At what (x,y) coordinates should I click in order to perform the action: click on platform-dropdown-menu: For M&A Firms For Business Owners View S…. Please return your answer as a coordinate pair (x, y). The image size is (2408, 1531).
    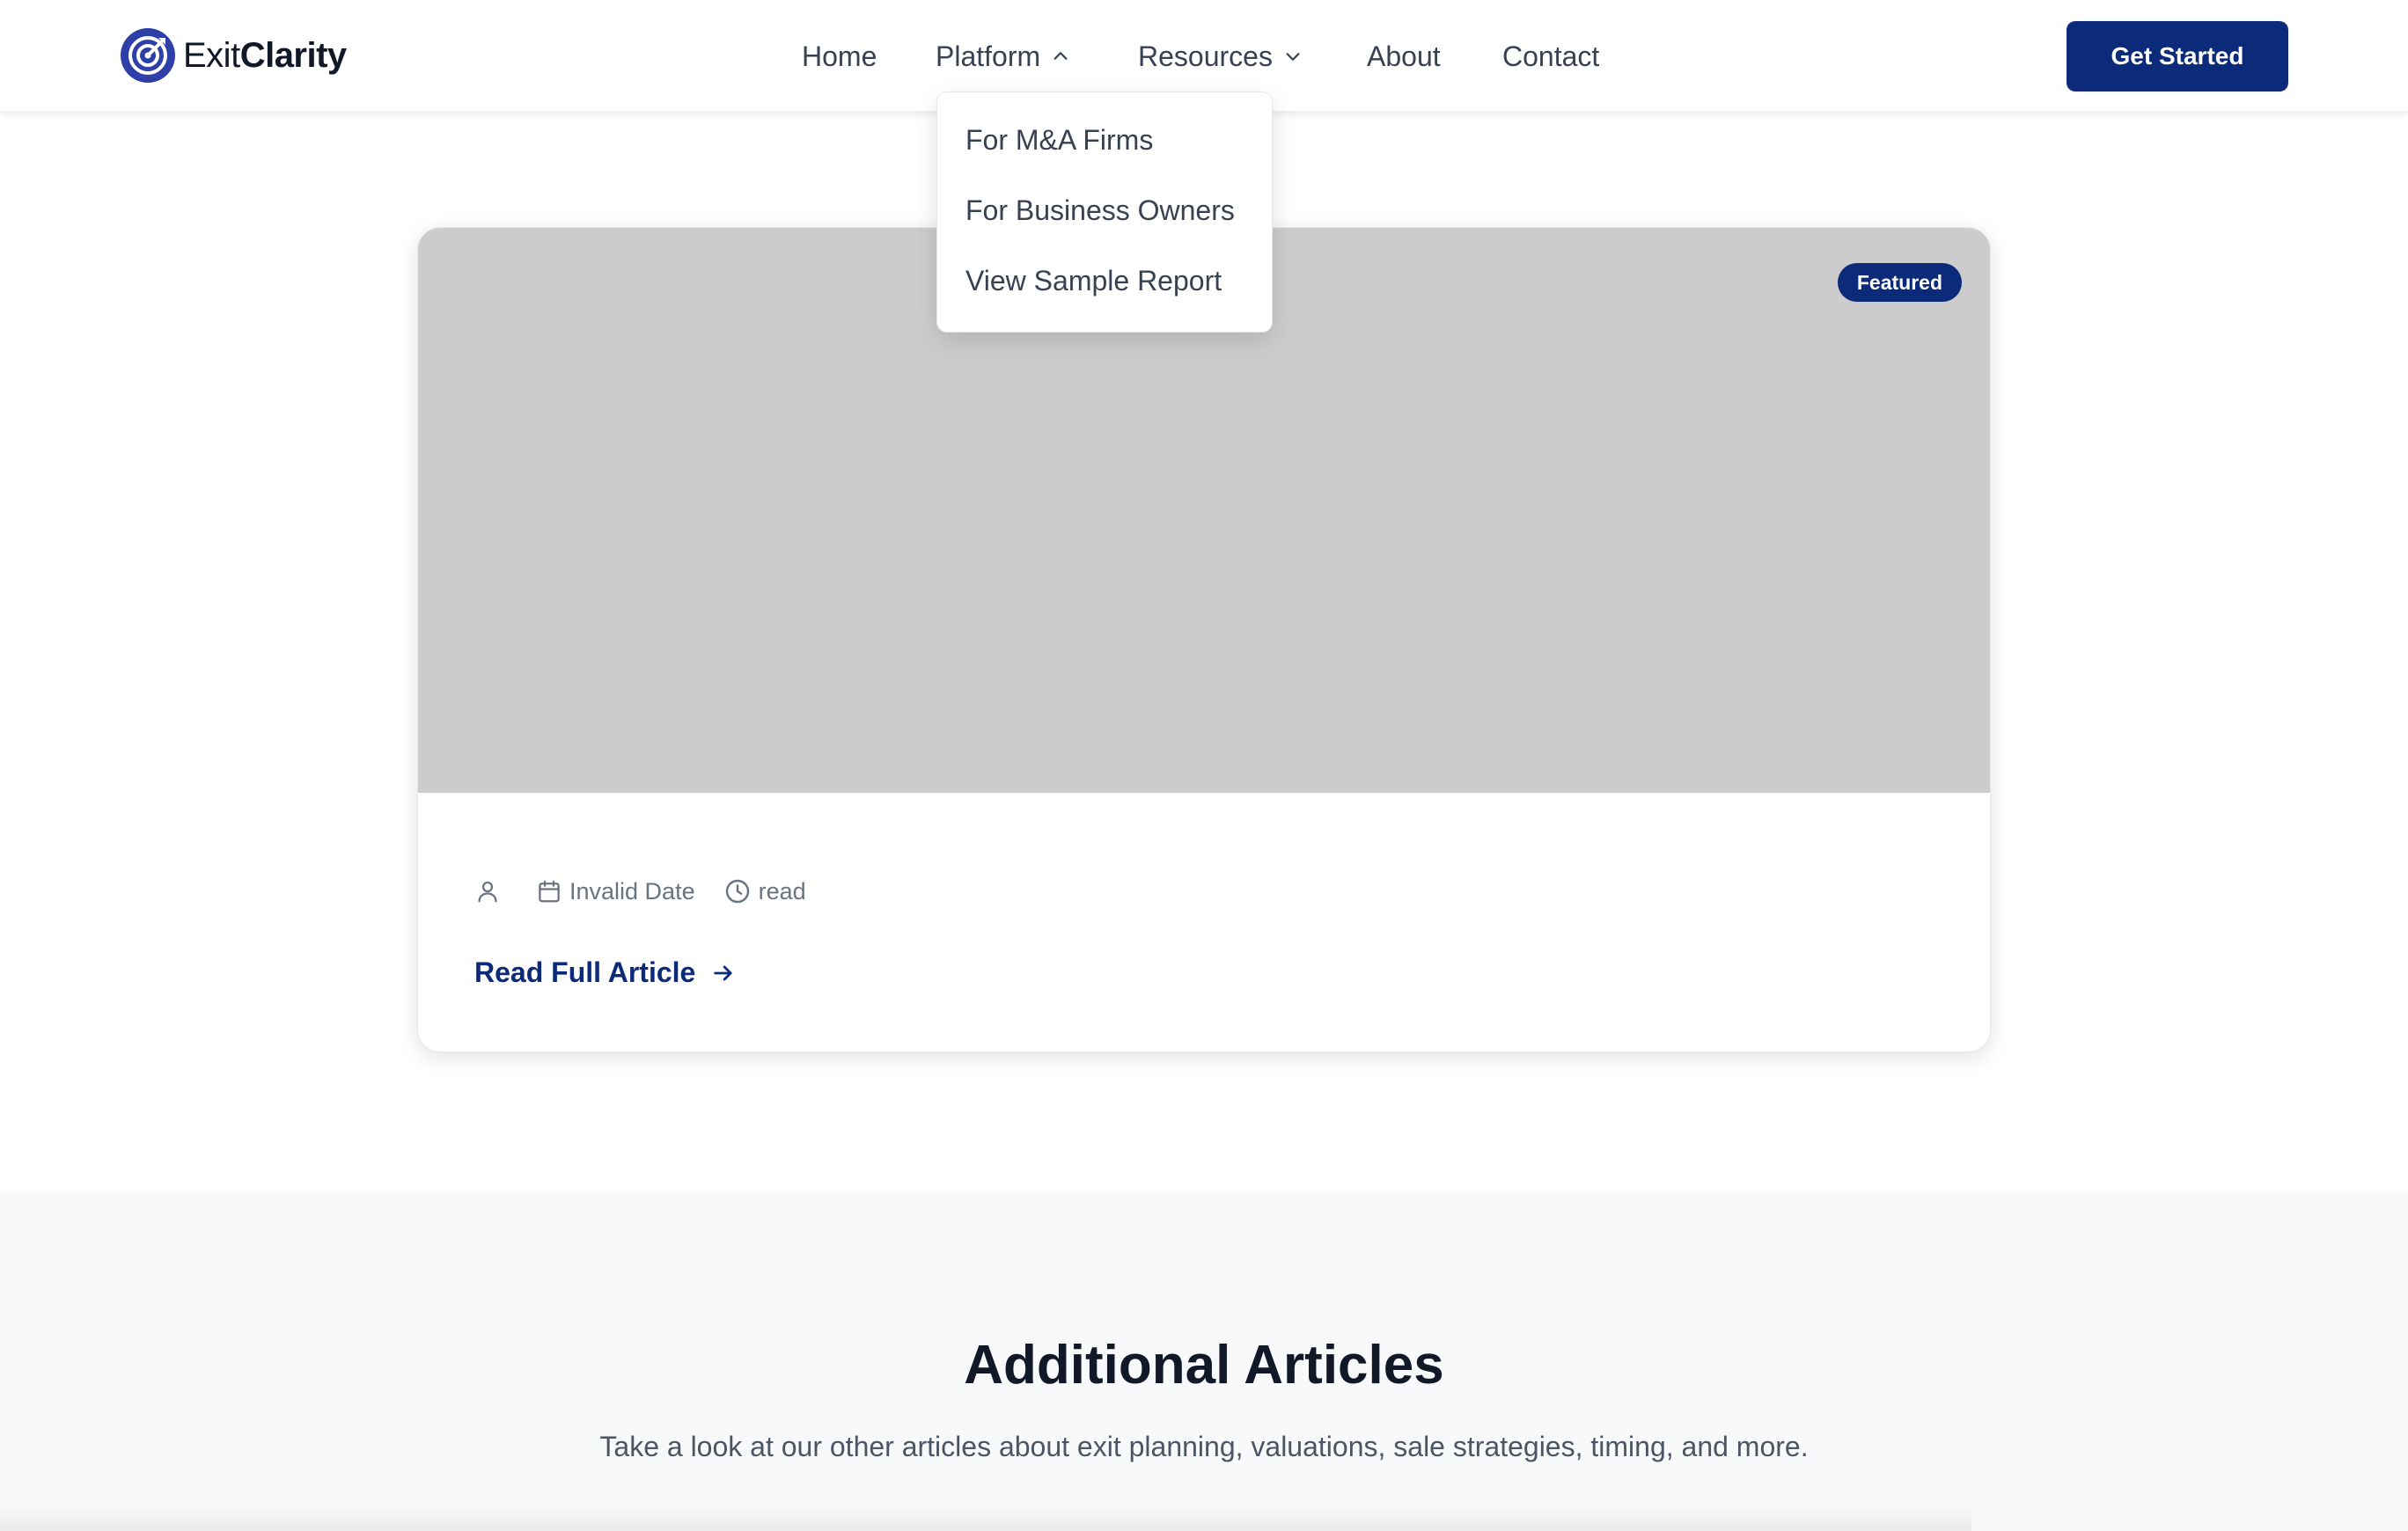
    Looking at the image, I should click on (1104, 212).